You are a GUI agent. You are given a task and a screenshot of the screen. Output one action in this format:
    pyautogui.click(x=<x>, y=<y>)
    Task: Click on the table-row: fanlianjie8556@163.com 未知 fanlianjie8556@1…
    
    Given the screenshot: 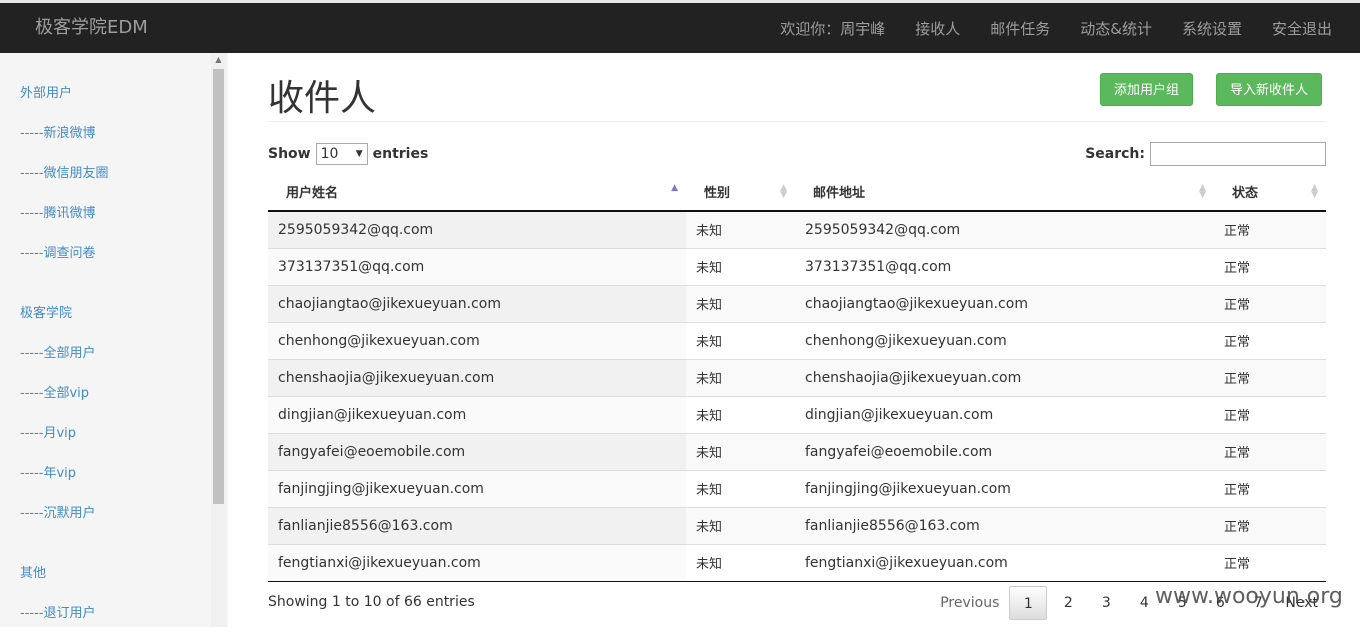 What is the action you would take?
    pyautogui.click(x=797, y=525)
    